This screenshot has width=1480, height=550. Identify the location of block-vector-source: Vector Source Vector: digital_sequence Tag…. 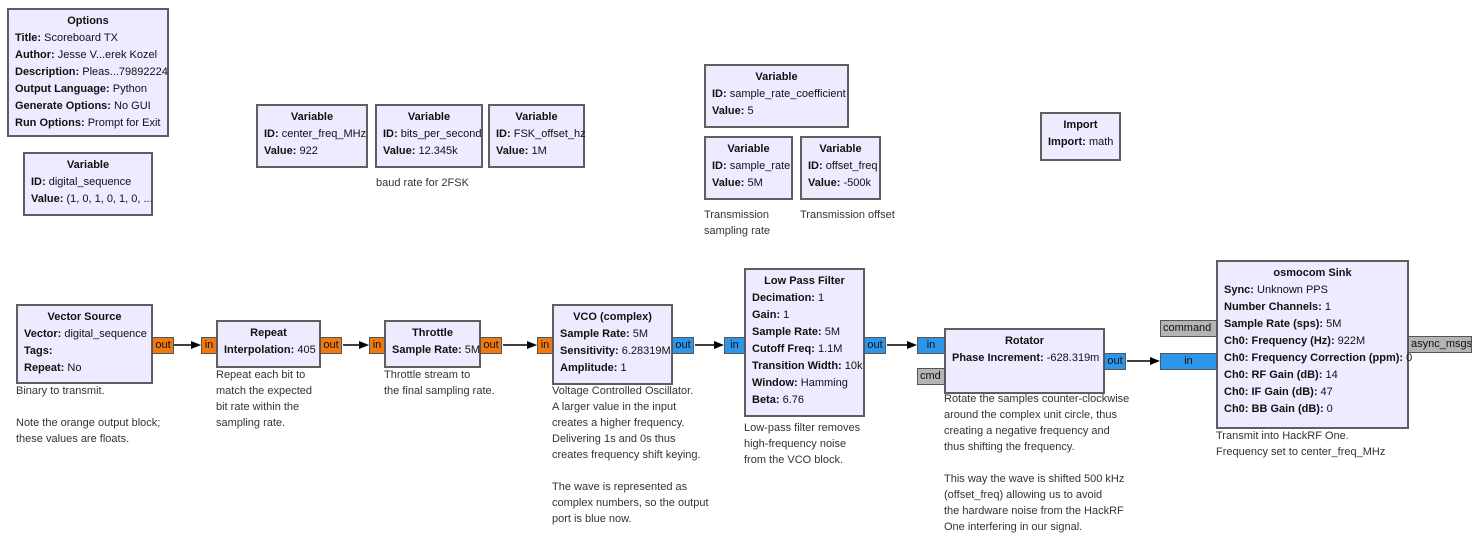
(84, 344).